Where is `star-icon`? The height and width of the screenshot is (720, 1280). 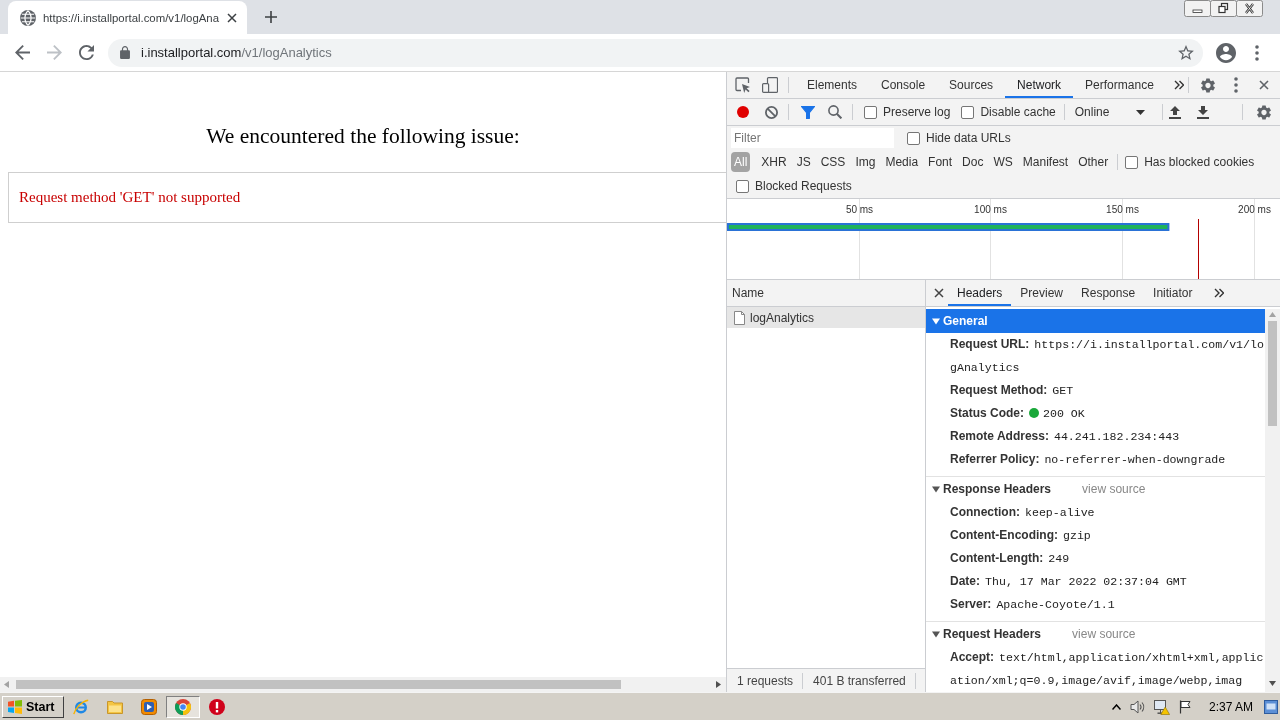
star-icon is located at coordinates (1186, 52).